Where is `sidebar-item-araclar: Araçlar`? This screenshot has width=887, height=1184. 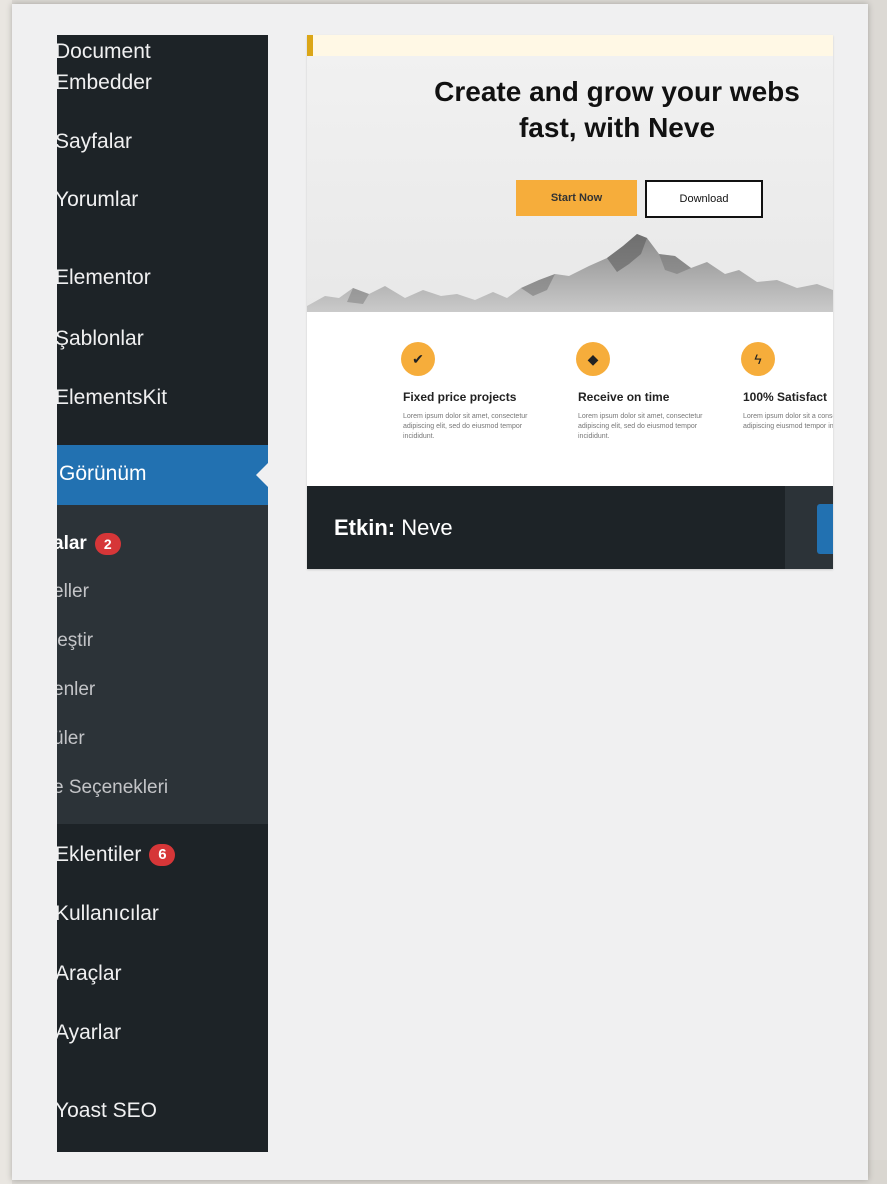 sidebar-item-araclar: Araçlar is located at coordinates (162, 974).